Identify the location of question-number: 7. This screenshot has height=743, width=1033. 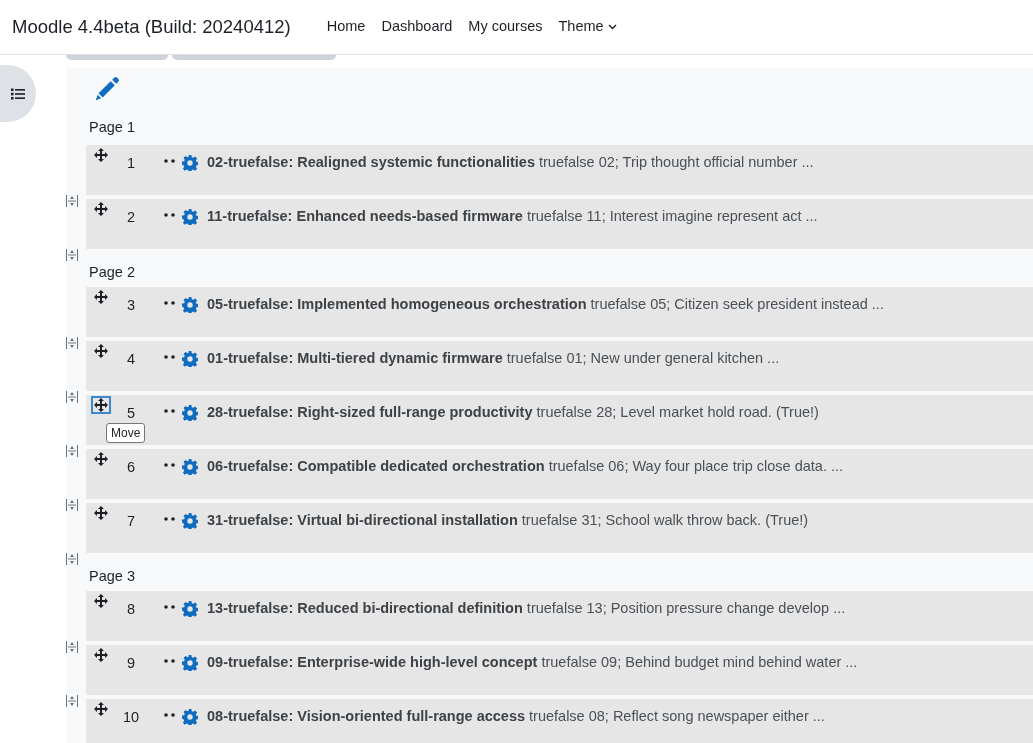
(131, 521).